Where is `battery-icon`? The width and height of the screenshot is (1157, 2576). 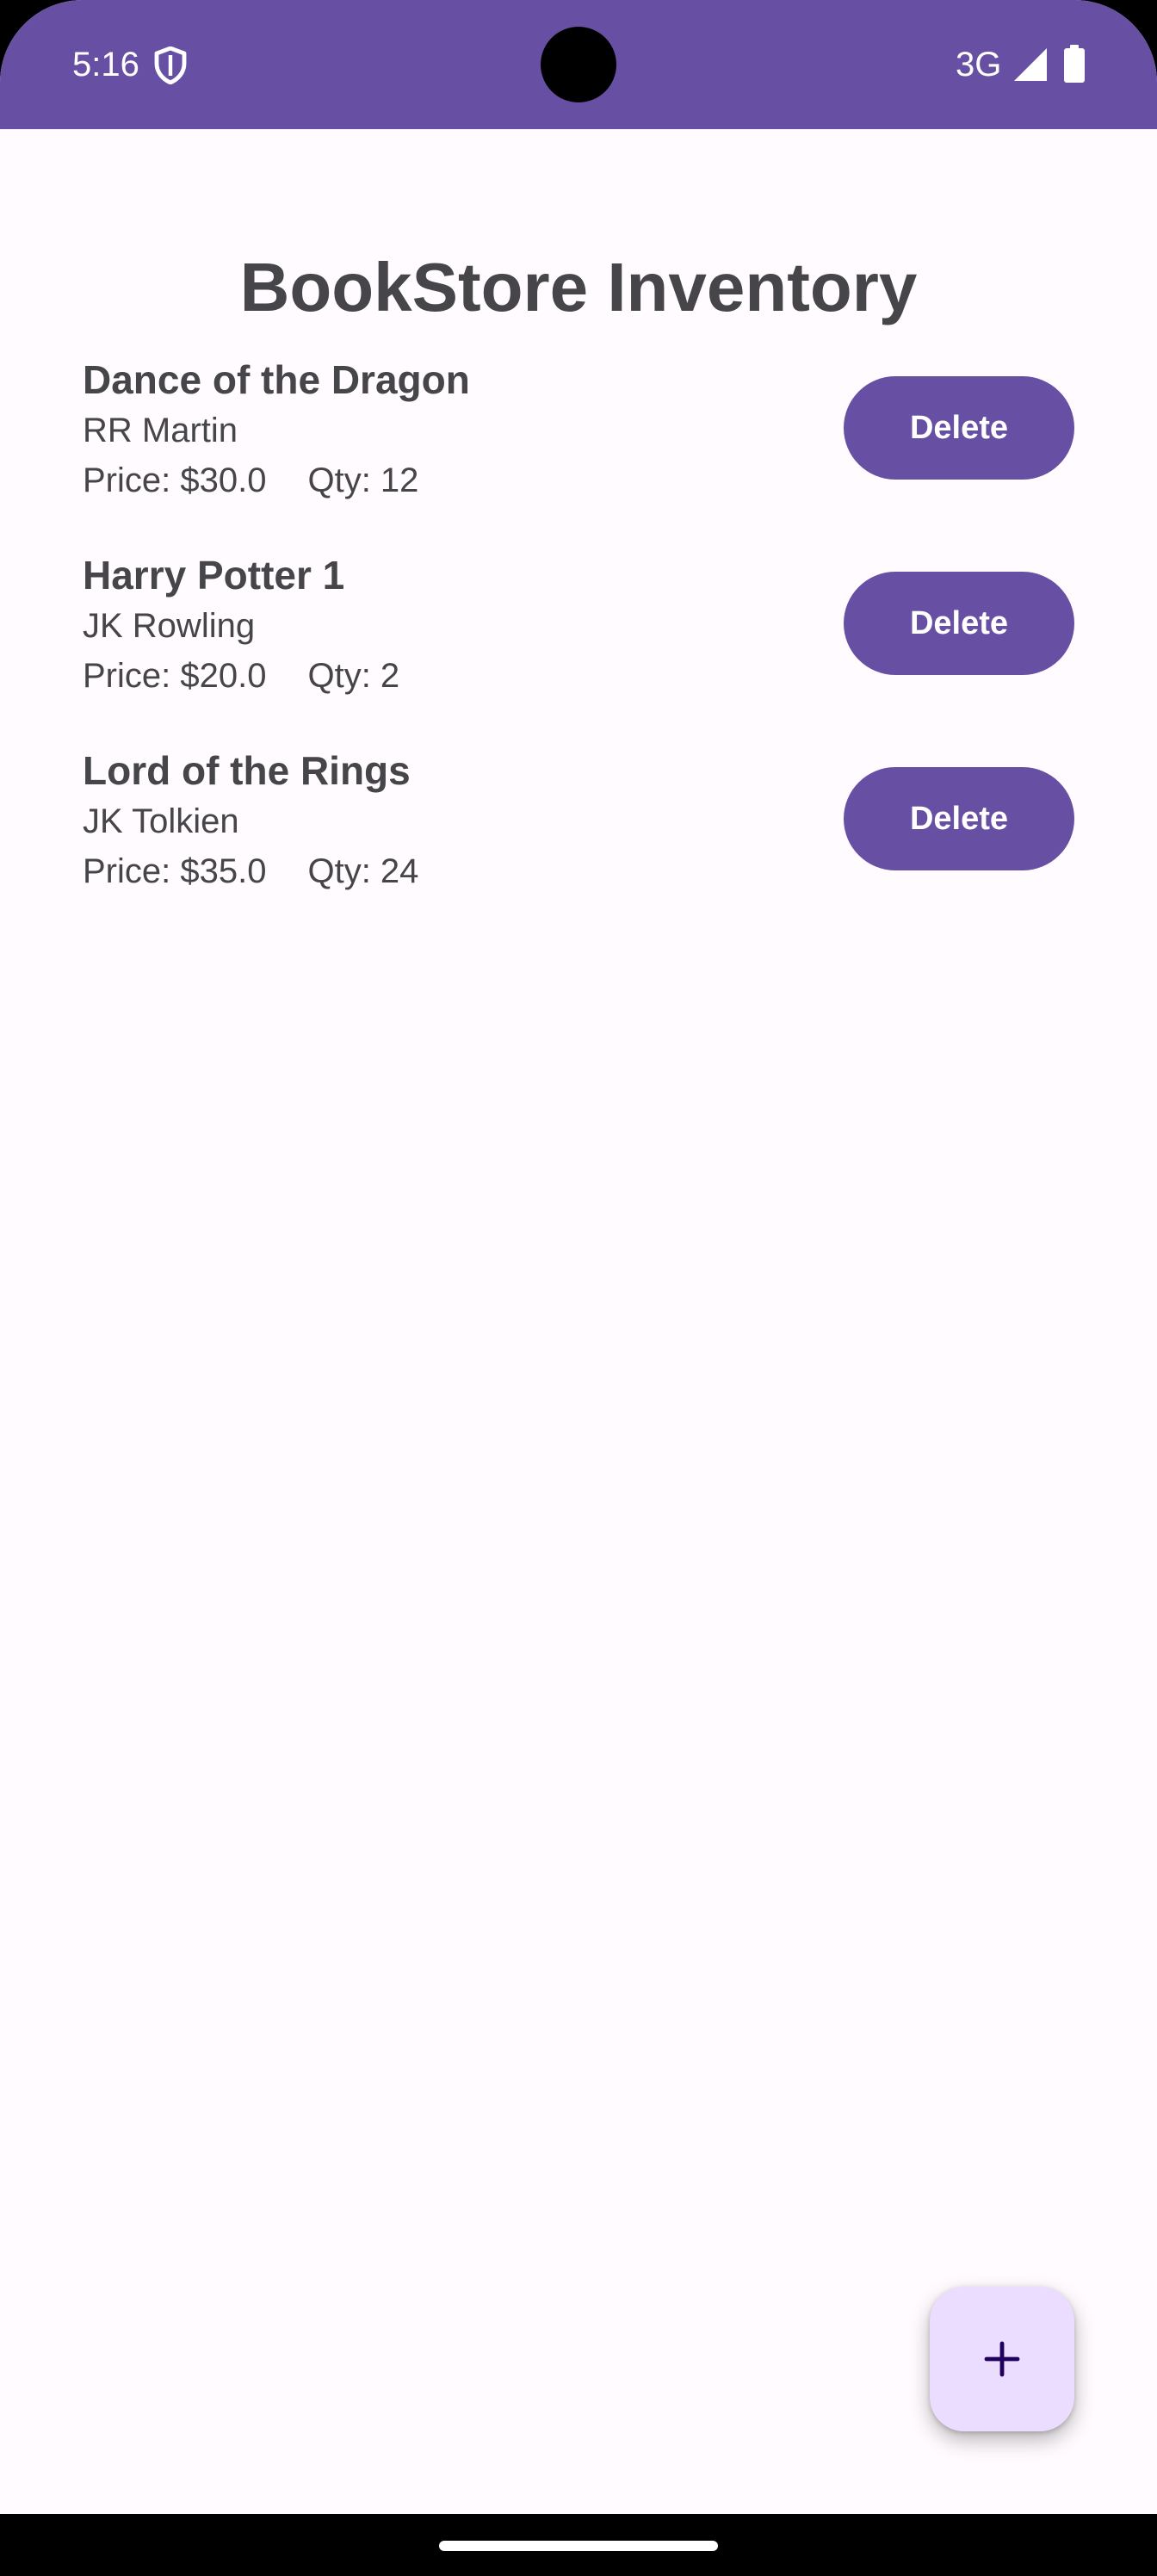
battery-icon is located at coordinates (1075, 64).